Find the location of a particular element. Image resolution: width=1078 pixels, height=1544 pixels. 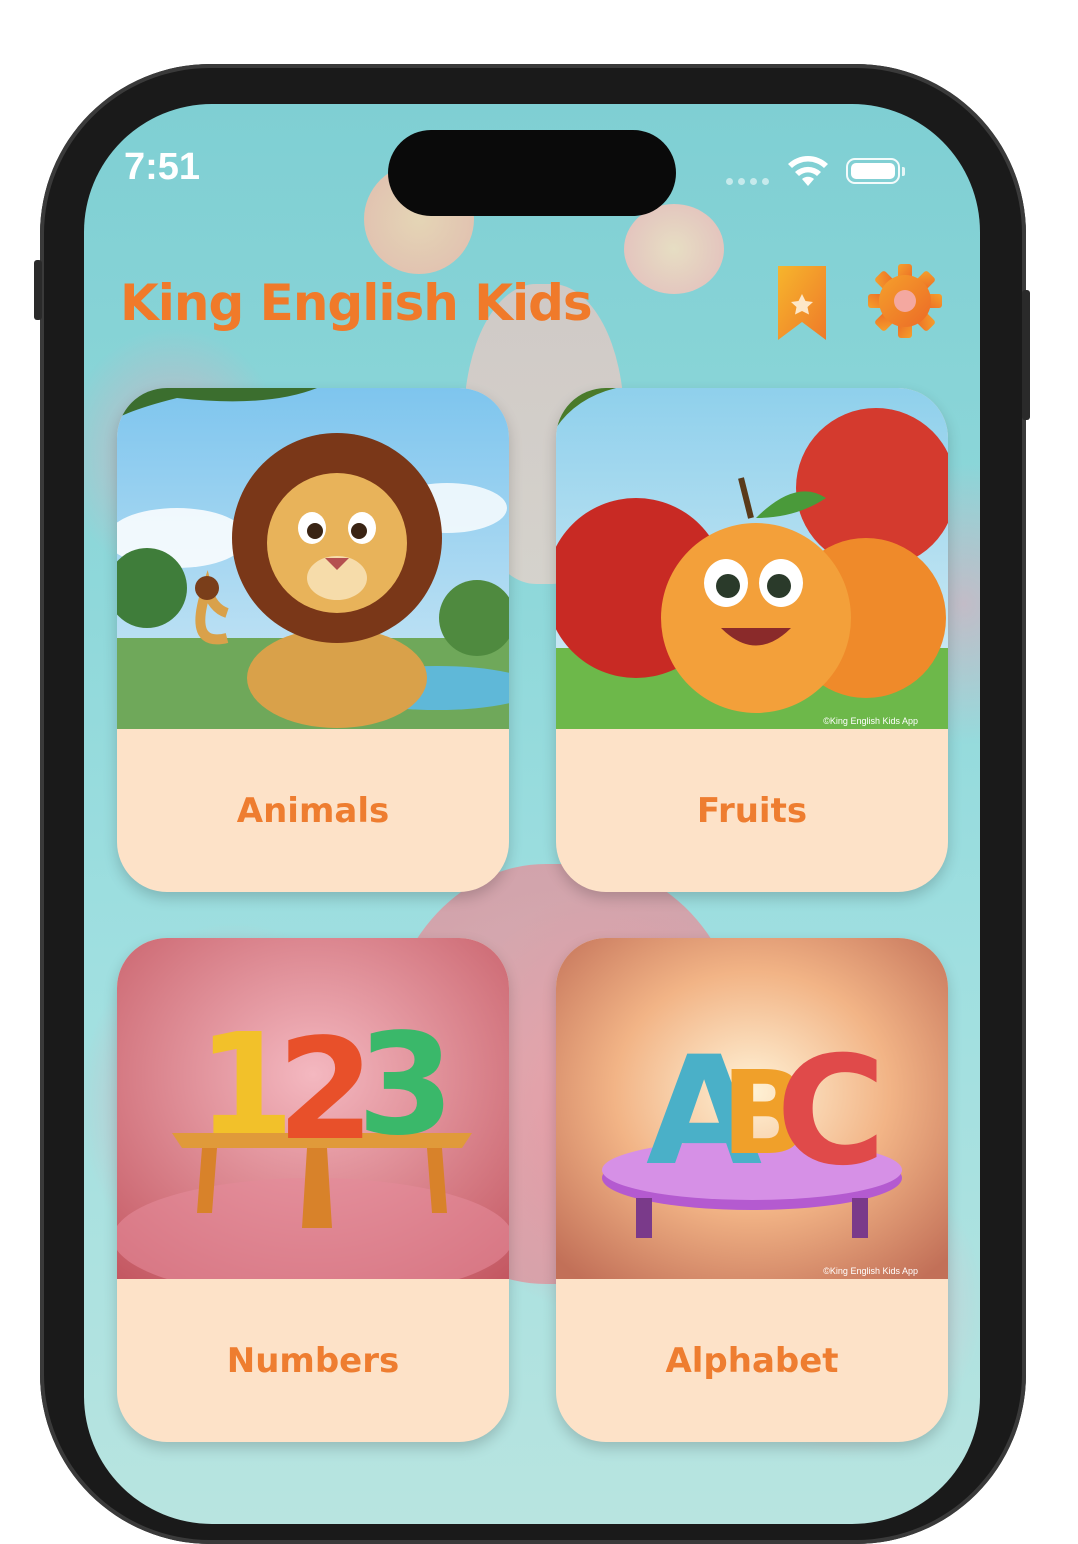

category-card-alphabet: A B C ©King English Kids App Alphabet is located at coordinates (752, 1190).